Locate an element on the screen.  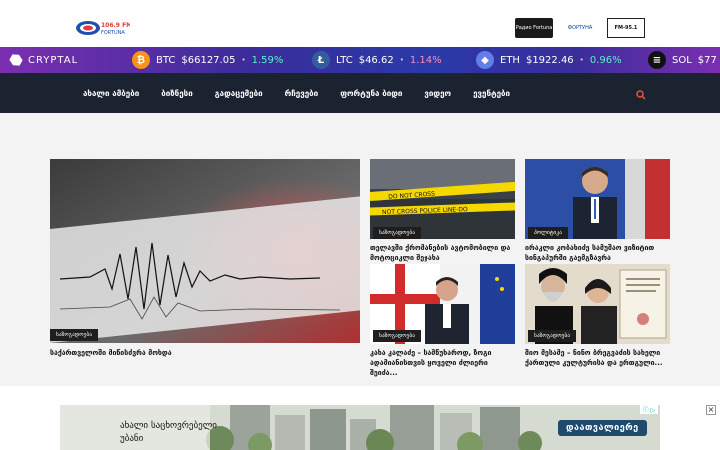
ticker-brand: CRYPTAL is located at coordinates (44, 60).